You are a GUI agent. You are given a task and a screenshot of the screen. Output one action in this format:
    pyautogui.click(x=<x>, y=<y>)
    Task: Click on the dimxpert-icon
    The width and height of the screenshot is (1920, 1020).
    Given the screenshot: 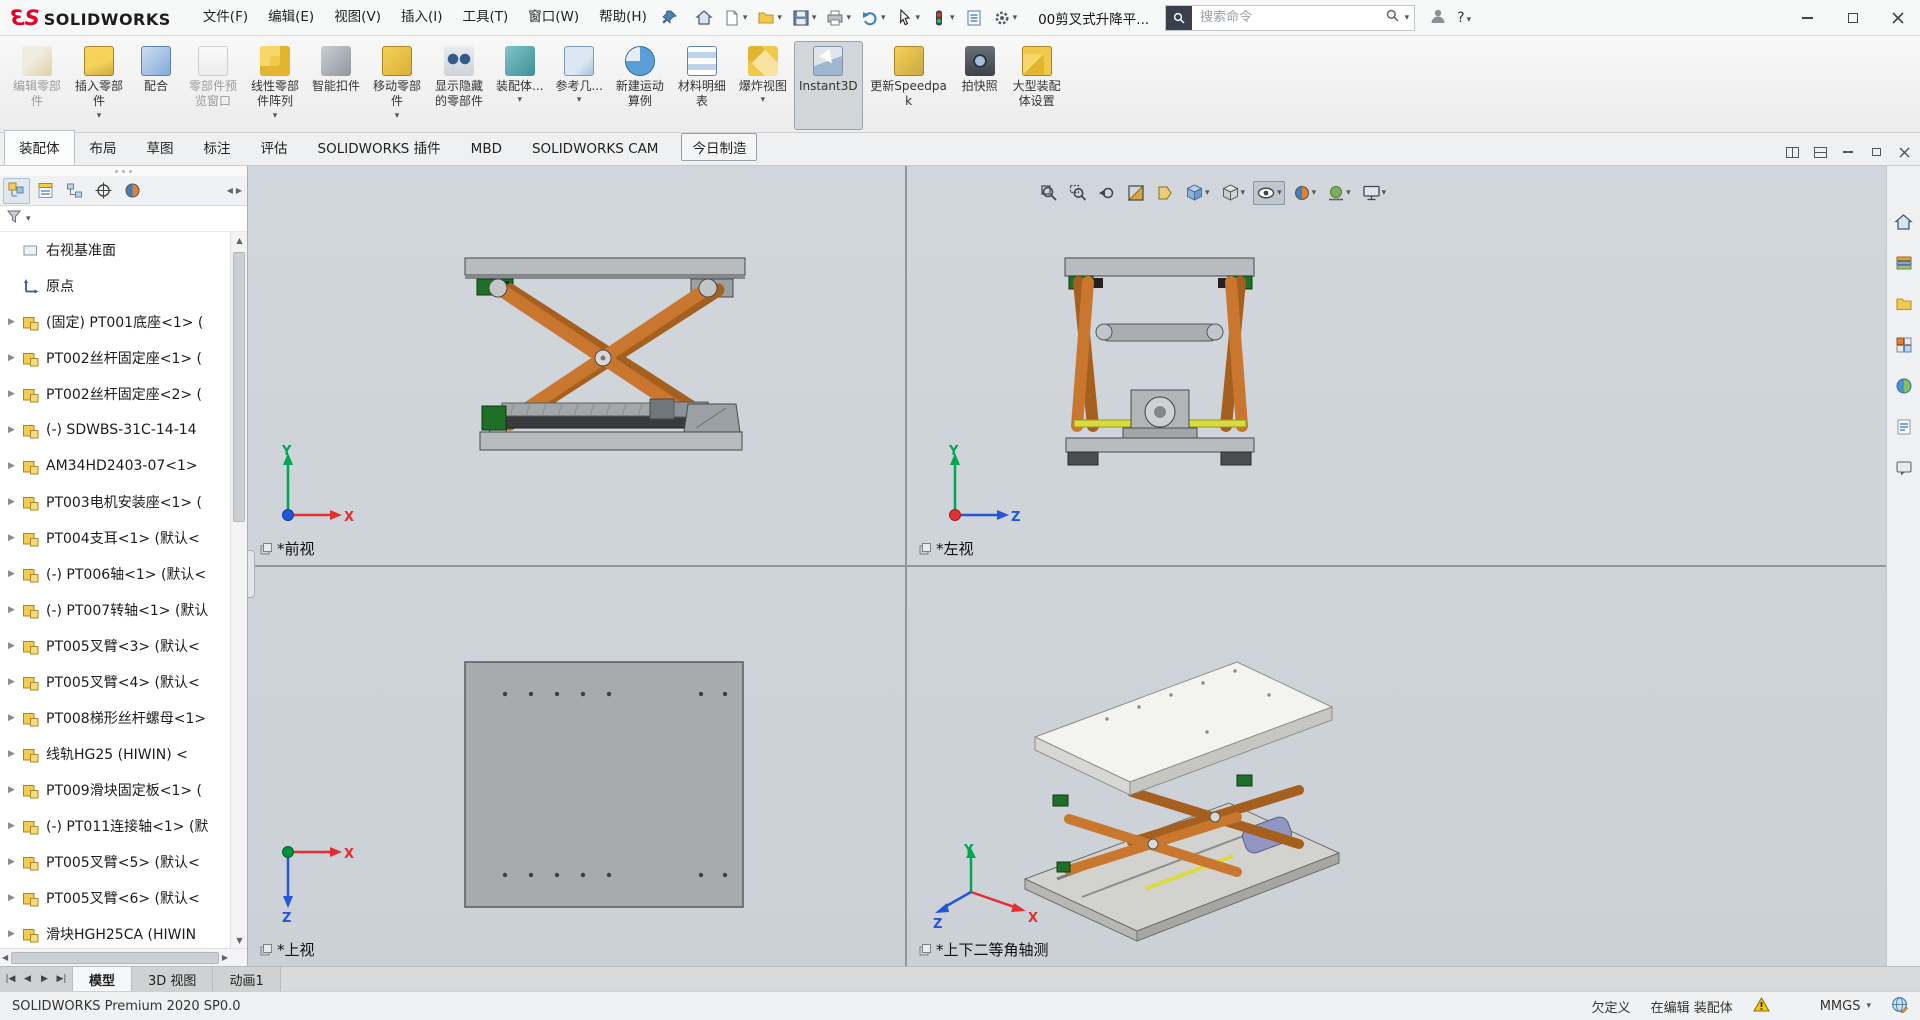 What is the action you would take?
    pyautogui.click(x=103, y=191)
    